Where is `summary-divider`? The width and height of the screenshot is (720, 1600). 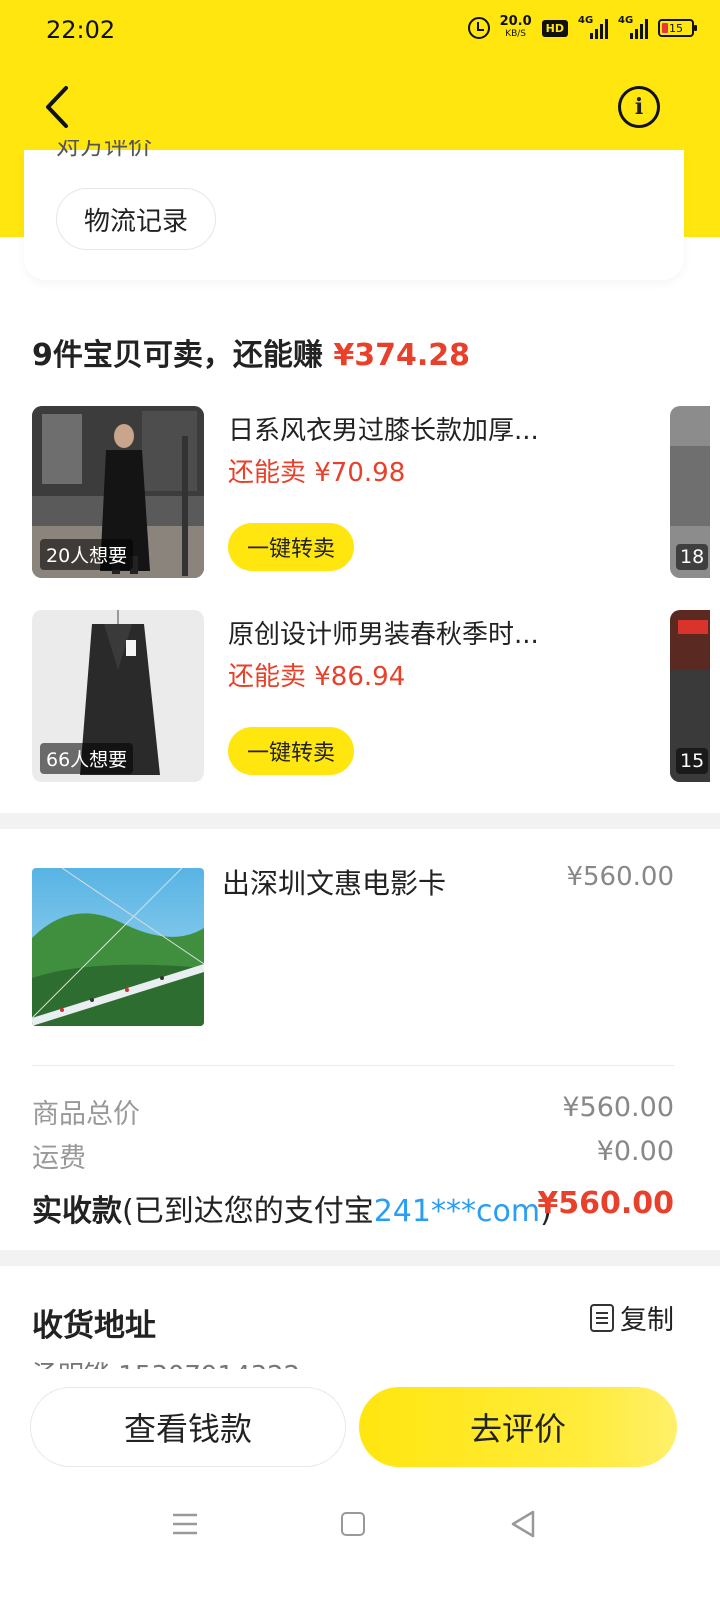 summary-divider is located at coordinates (353, 1065).